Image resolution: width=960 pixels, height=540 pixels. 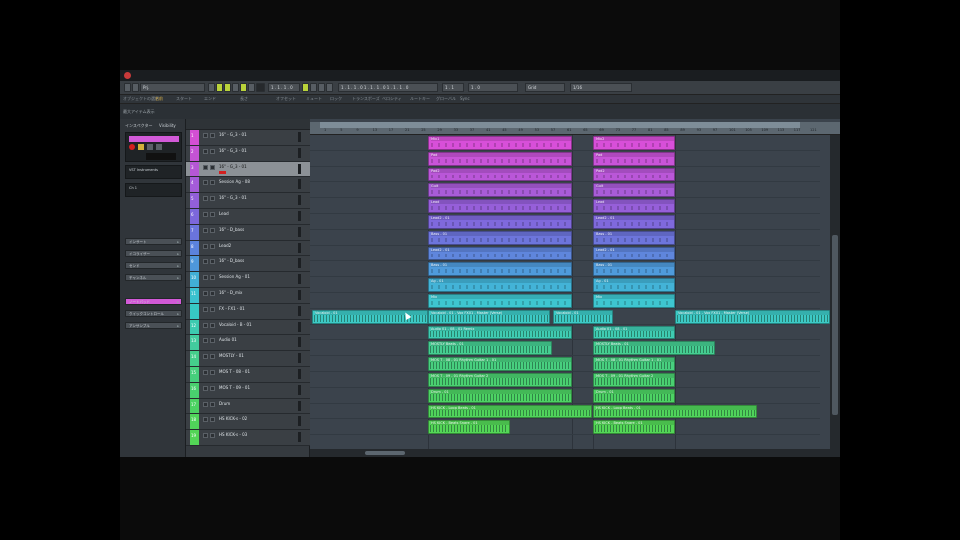 I want to click on tab-inspector: インスペクター, so click(x=137, y=126).